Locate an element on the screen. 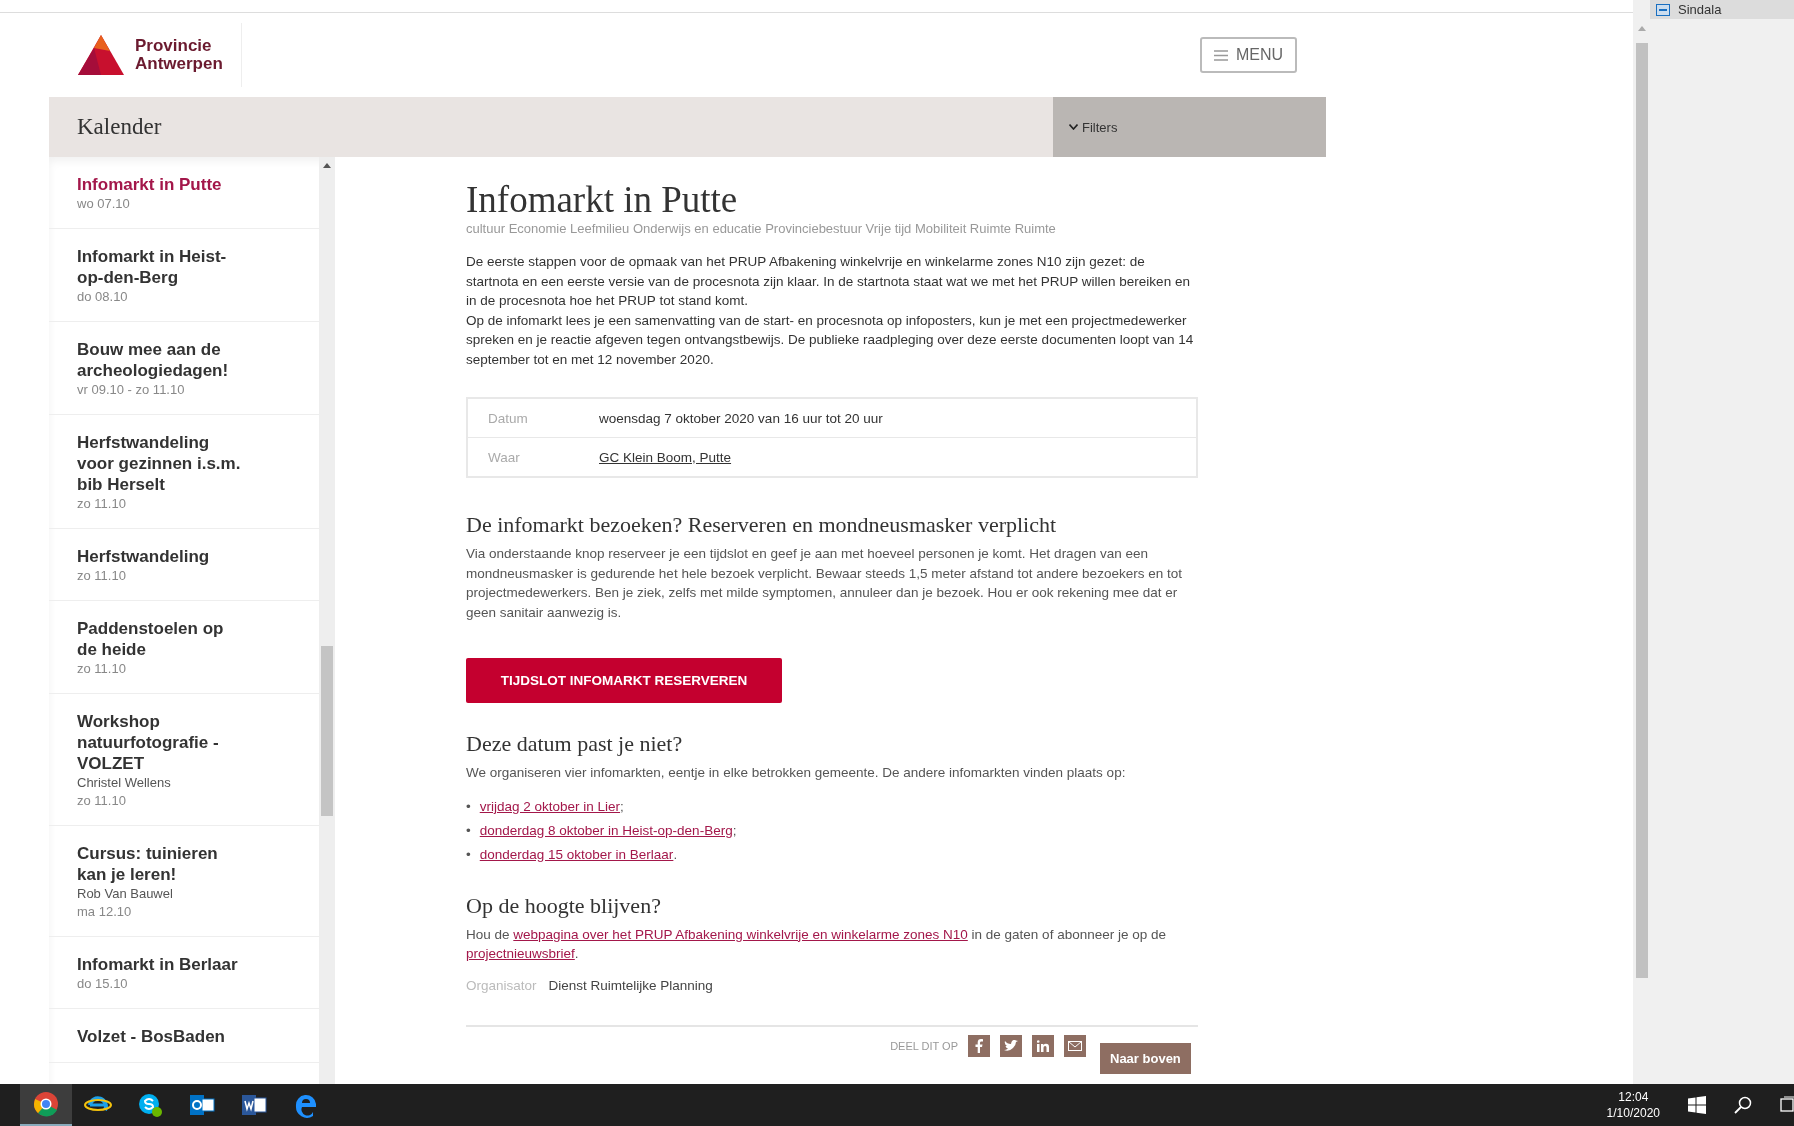 Image resolution: width=1794 pixels, height=1126 pixels. section-text: Hou de webpagina over het PRUP Afbakening winkelvrije en winkelarme zones N10 in de gaten of abonneer je op de projectnieuwsbrief. is located at coordinates (816, 944).